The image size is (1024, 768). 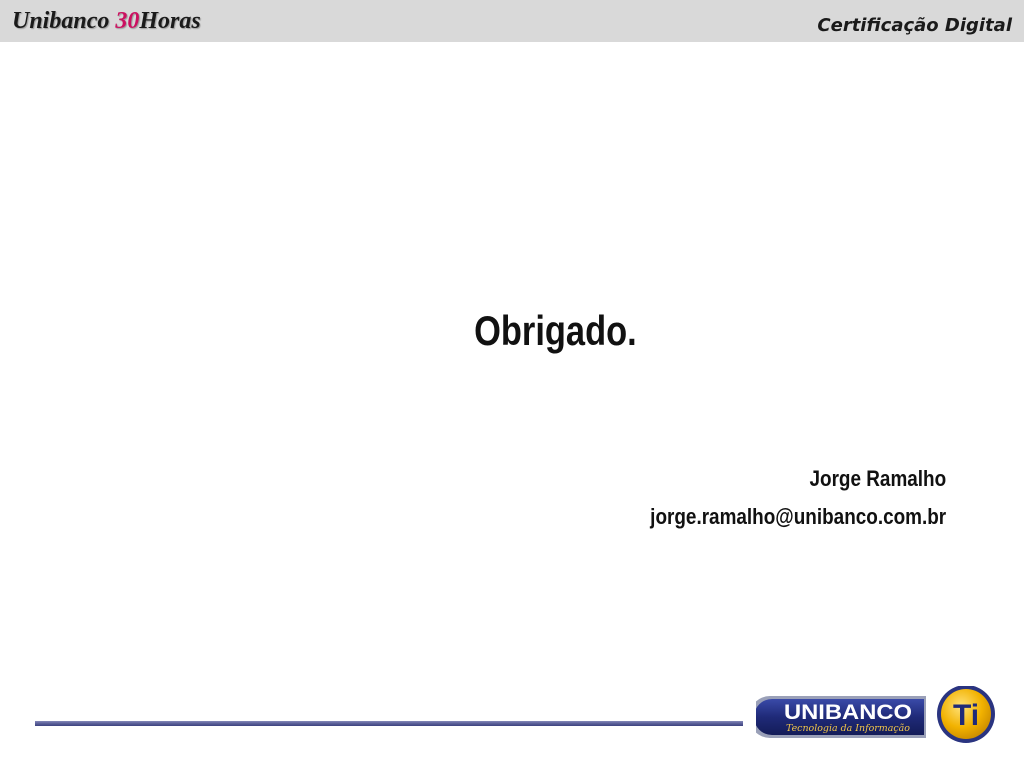 What do you see at coordinates (389, 723) in the screenshot?
I see `footer-divider` at bounding box center [389, 723].